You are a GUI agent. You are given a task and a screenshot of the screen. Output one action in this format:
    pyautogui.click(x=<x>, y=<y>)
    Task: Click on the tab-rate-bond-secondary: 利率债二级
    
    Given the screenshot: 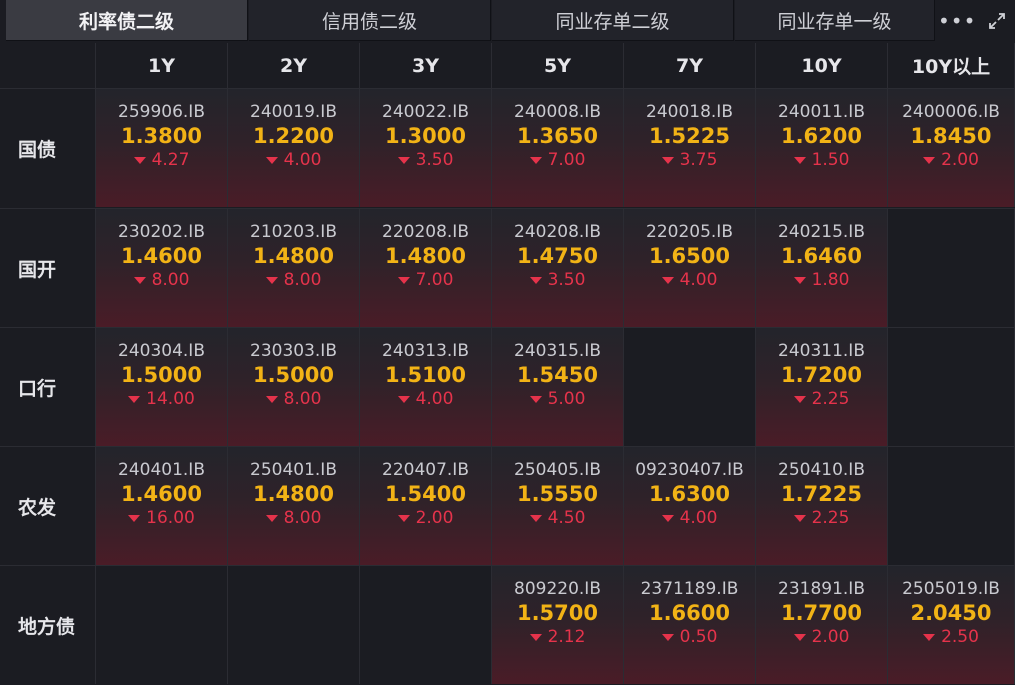 What is the action you would take?
    pyautogui.click(x=127, y=20)
    